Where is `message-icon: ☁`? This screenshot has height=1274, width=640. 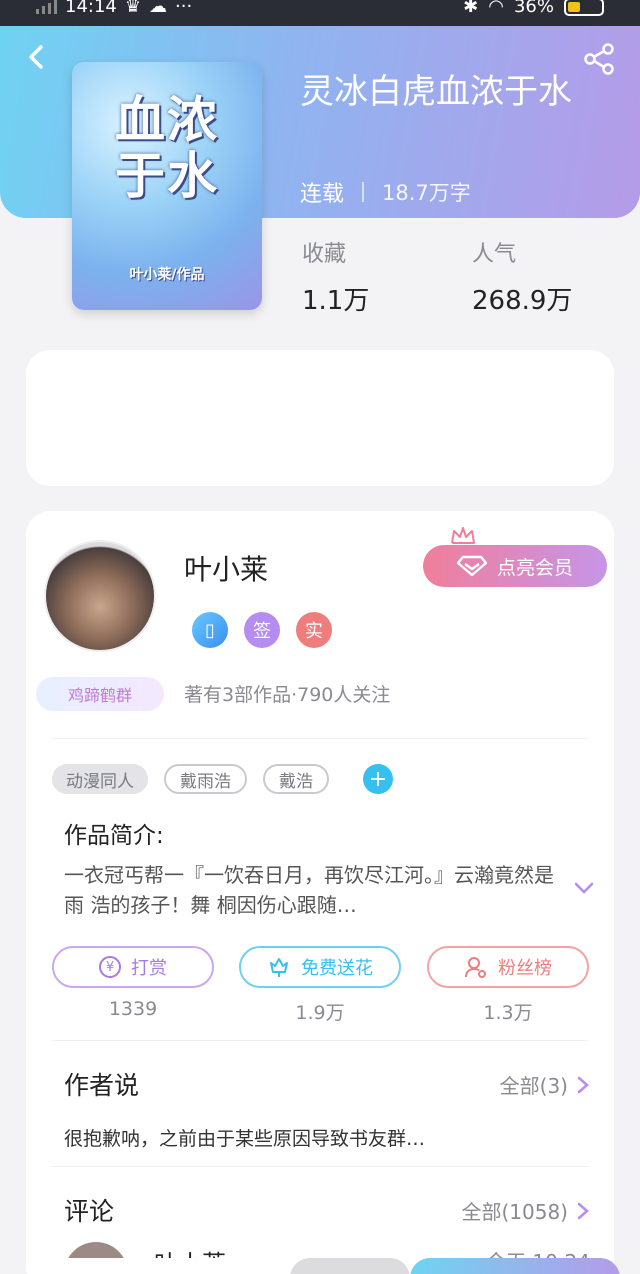 message-icon: ☁ is located at coordinates (158, 8).